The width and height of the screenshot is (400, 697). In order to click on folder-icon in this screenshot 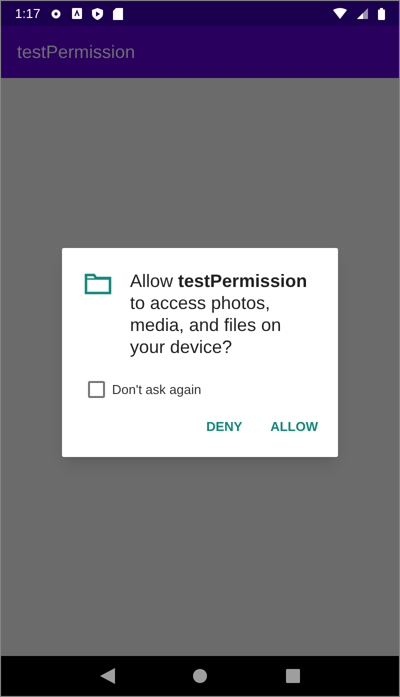, I will do `click(98, 284)`.